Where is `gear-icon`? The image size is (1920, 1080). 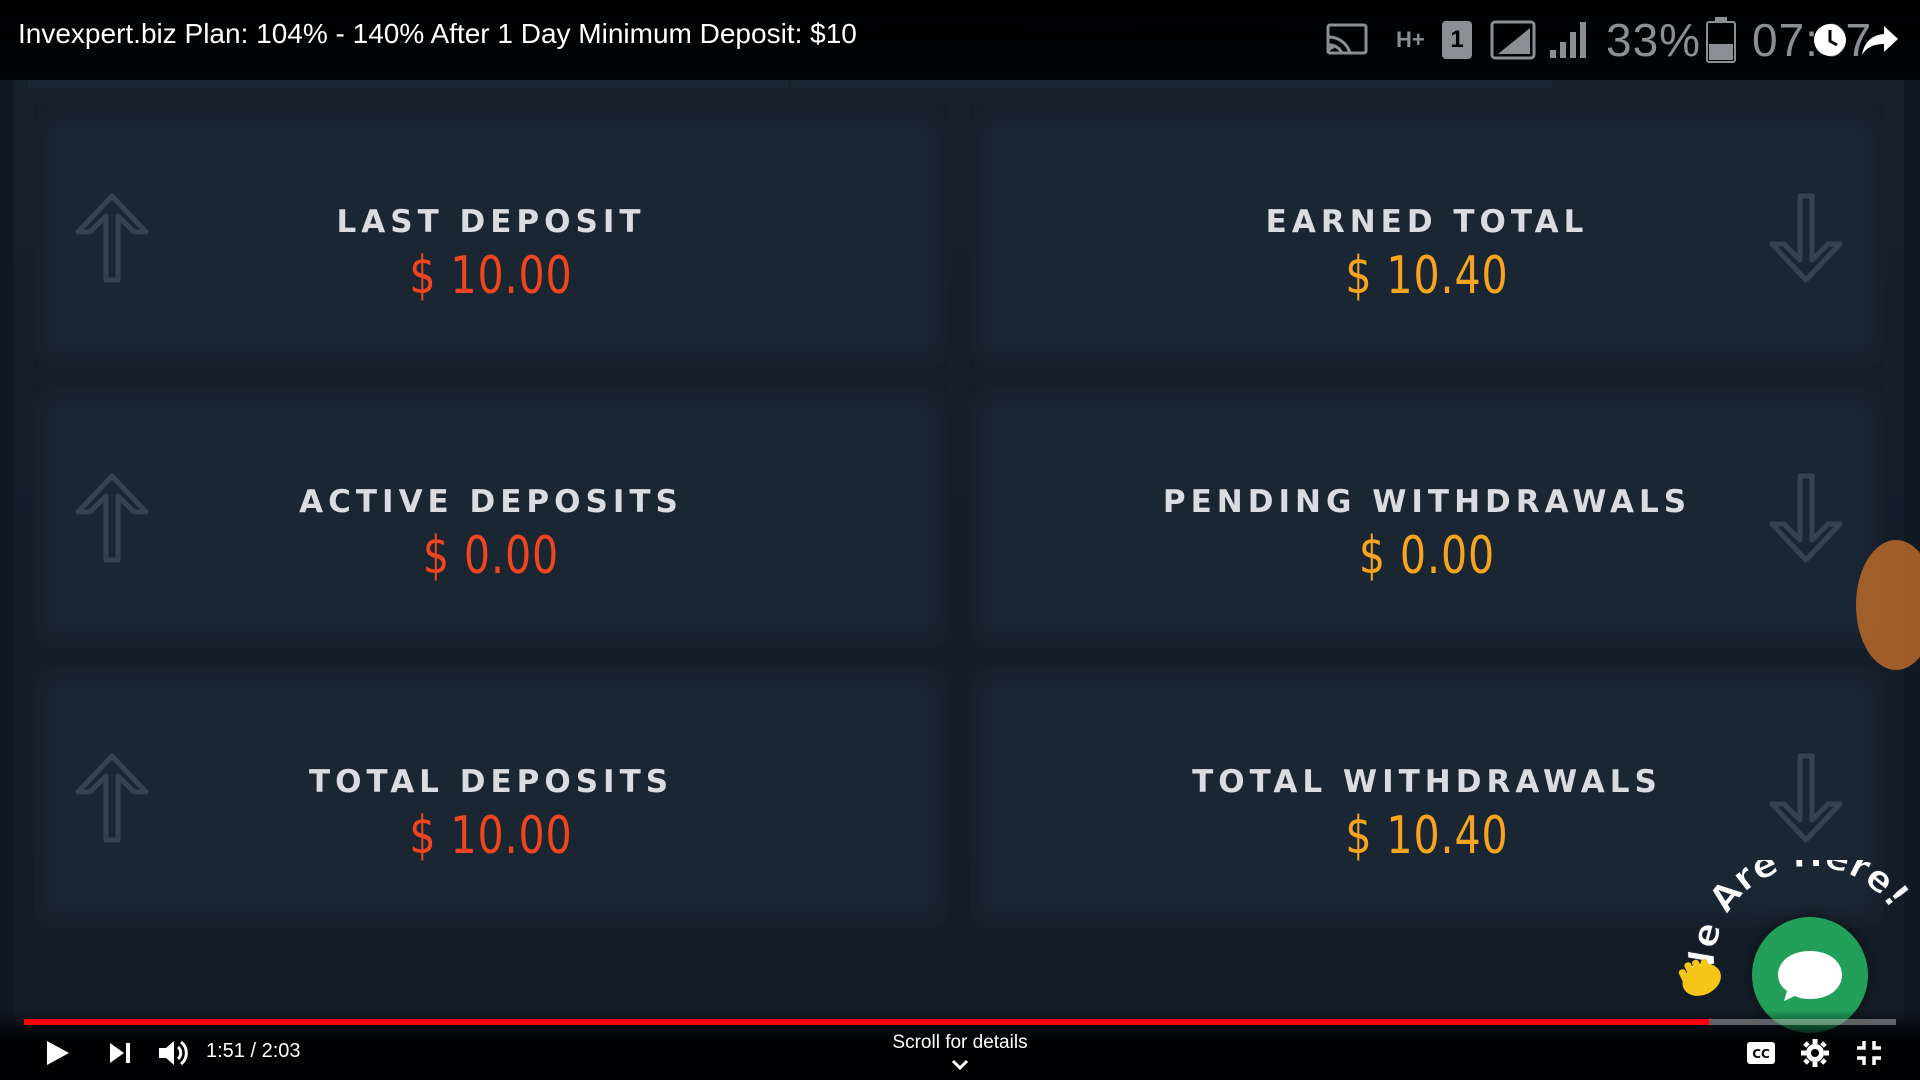 gear-icon is located at coordinates (1815, 1053).